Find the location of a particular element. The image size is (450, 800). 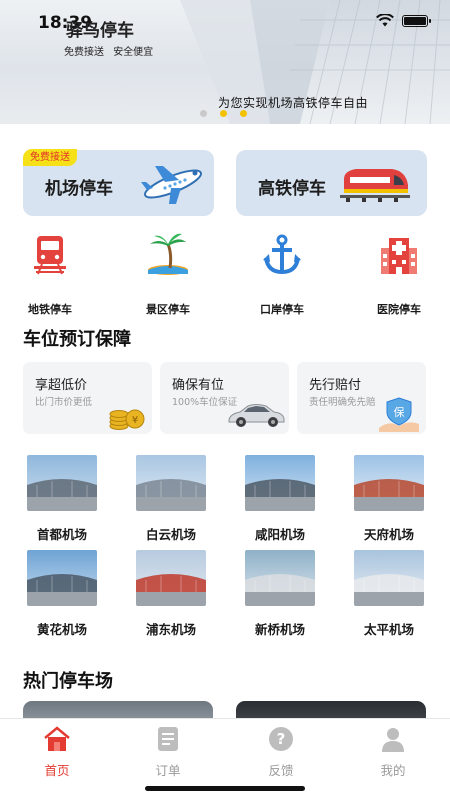

airport-name: 浦东机场 is located at coordinates (170, 629).